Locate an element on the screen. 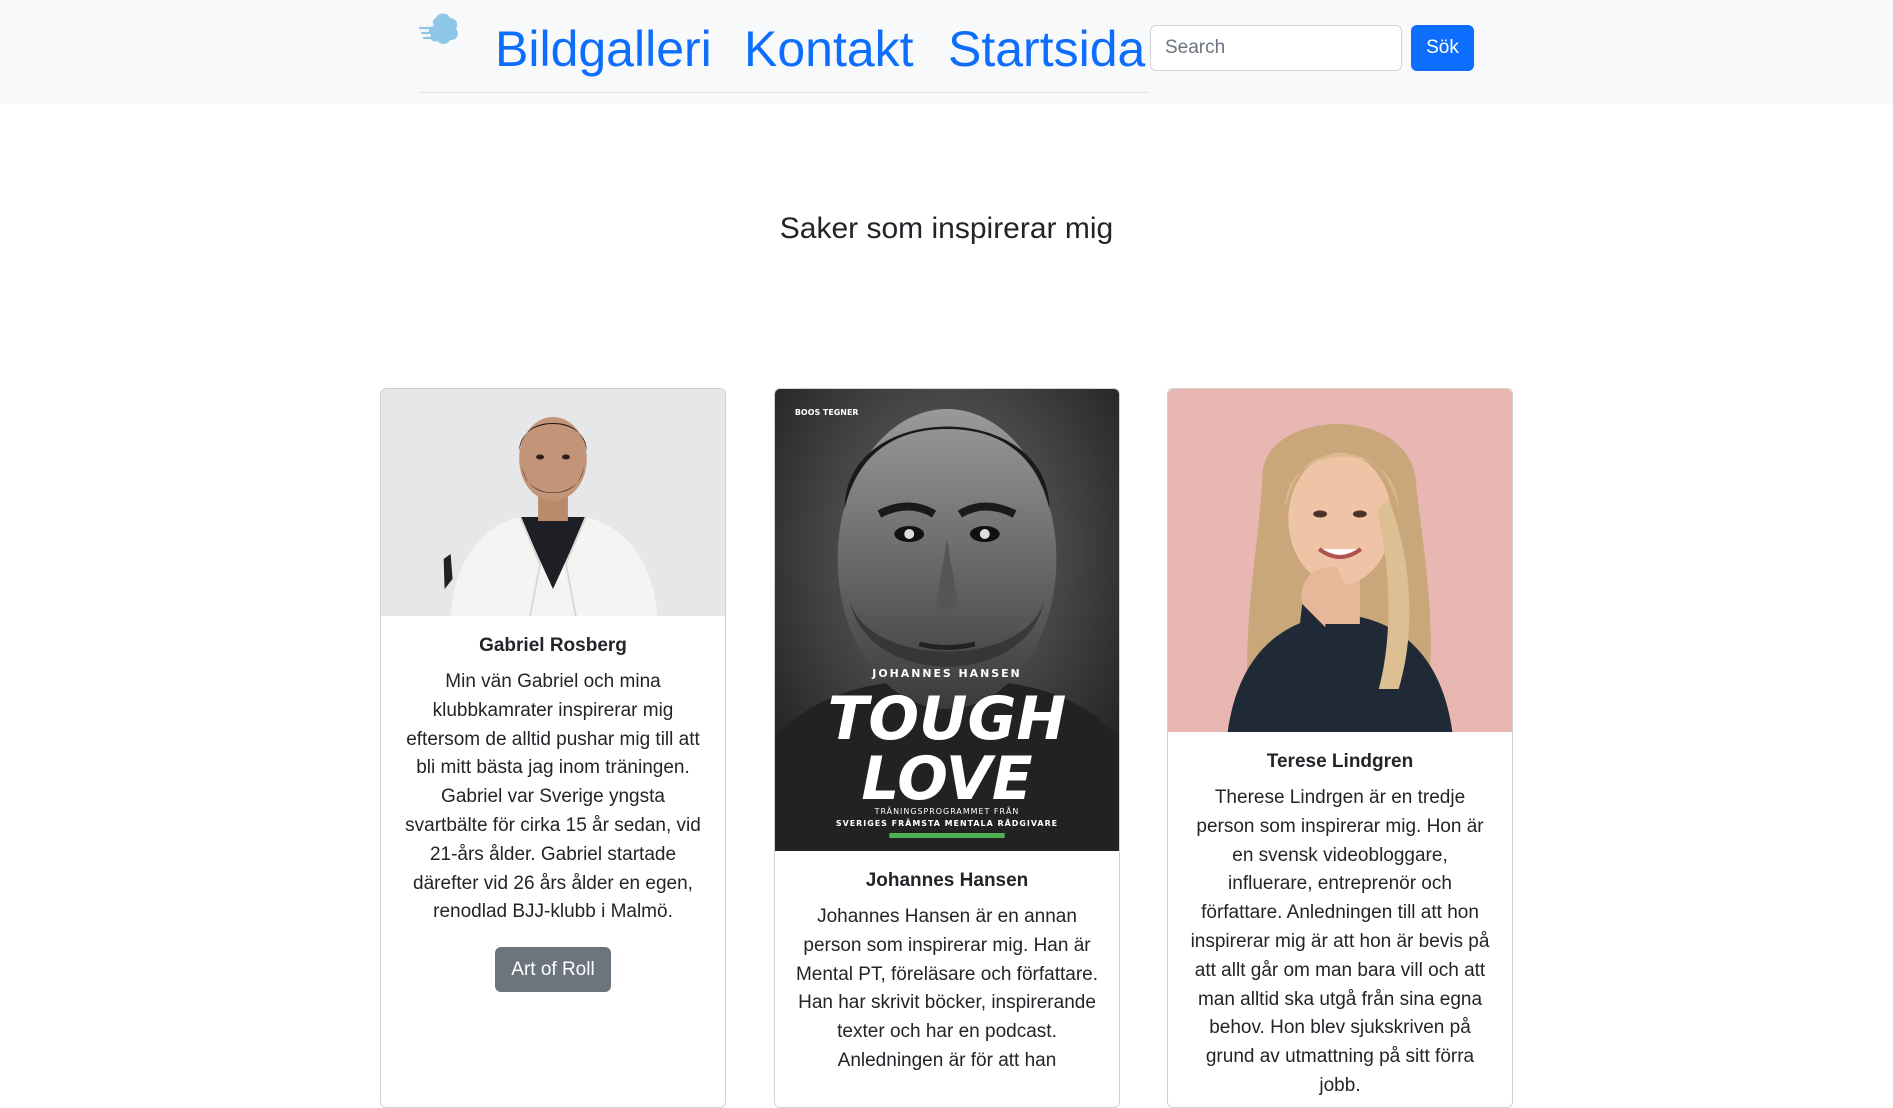 This screenshot has height=1108, width=1893. book-author-text: JOHANNES HANSEN is located at coordinates (946, 673).